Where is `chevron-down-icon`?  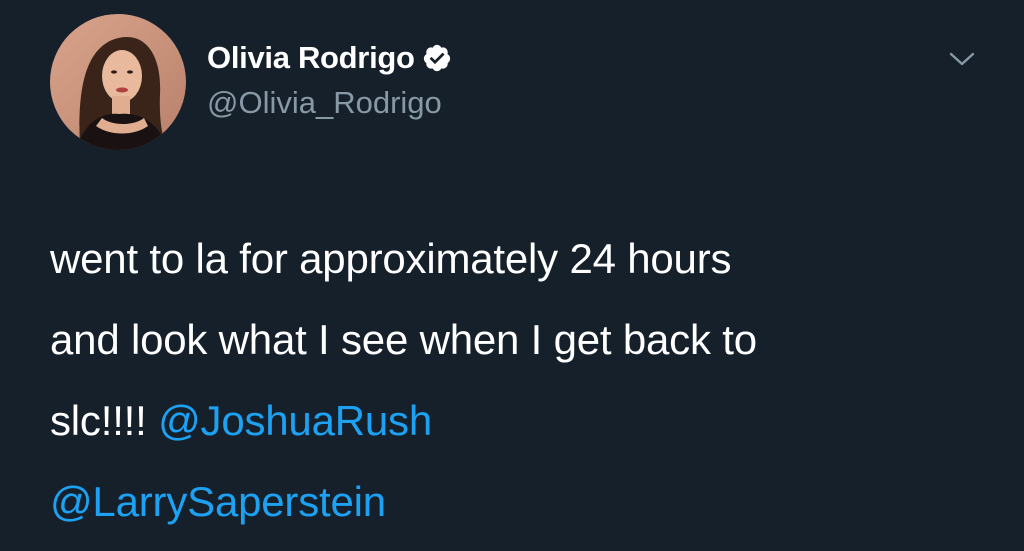 chevron-down-icon is located at coordinates (962, 59).